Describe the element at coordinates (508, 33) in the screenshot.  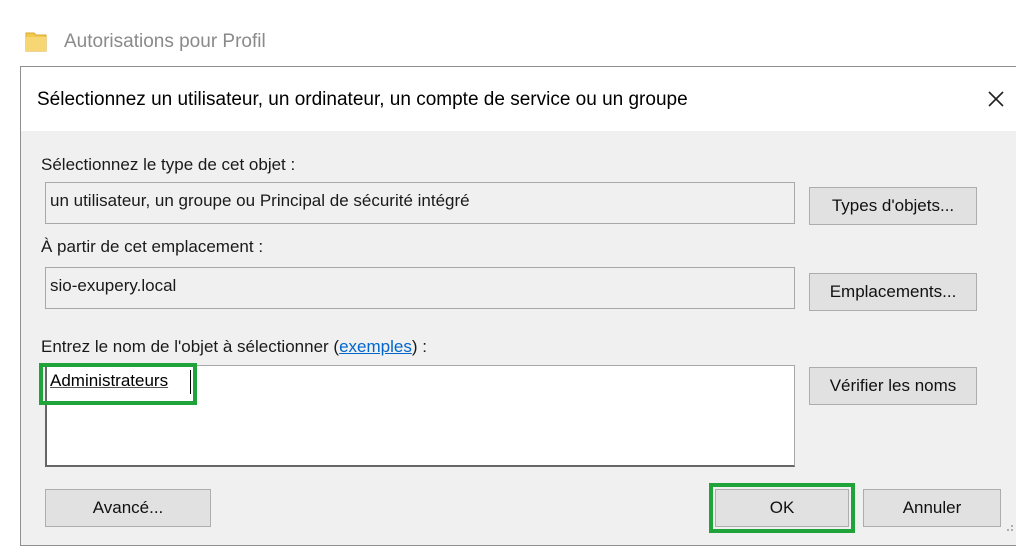
I see `background-titlebar: Autorisations pour Profil` at that location.